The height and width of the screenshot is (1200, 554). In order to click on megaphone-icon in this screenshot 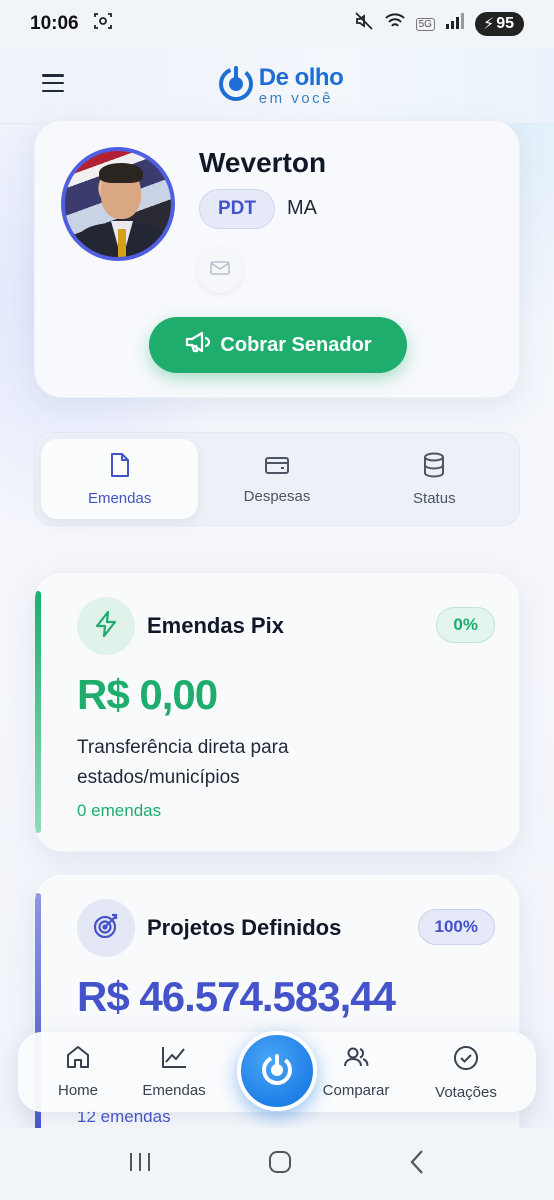, I will do `click(197, 345)`.